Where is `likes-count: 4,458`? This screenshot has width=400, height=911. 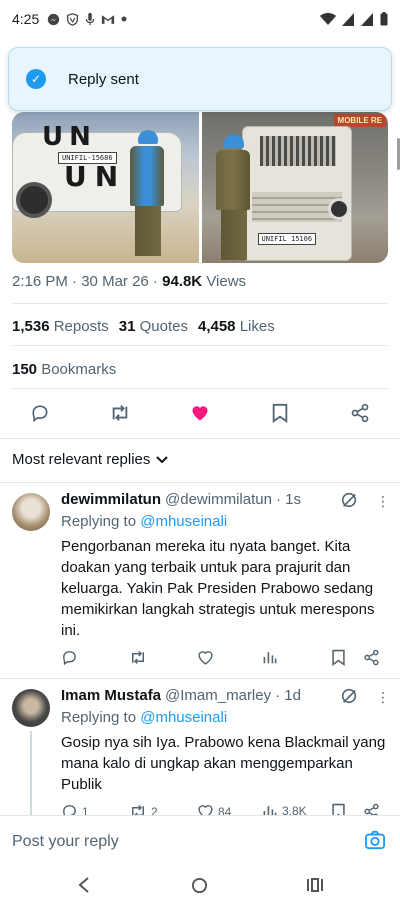 likes-count: 4,458 is located at coordinates (216, 326).